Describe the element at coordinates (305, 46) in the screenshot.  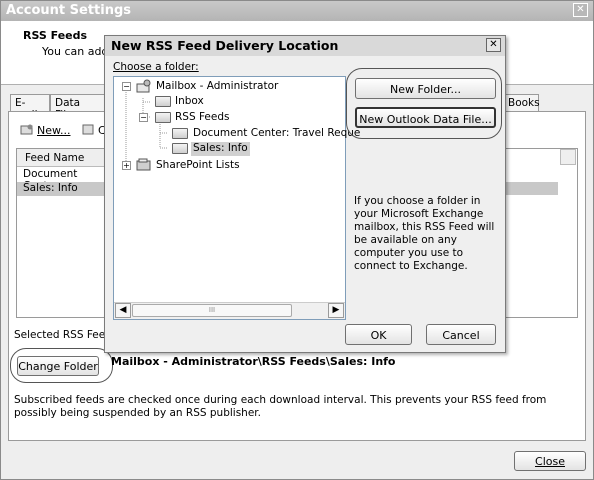
I see `dialog-title: New RSS Feed Delivery Location` at that location.